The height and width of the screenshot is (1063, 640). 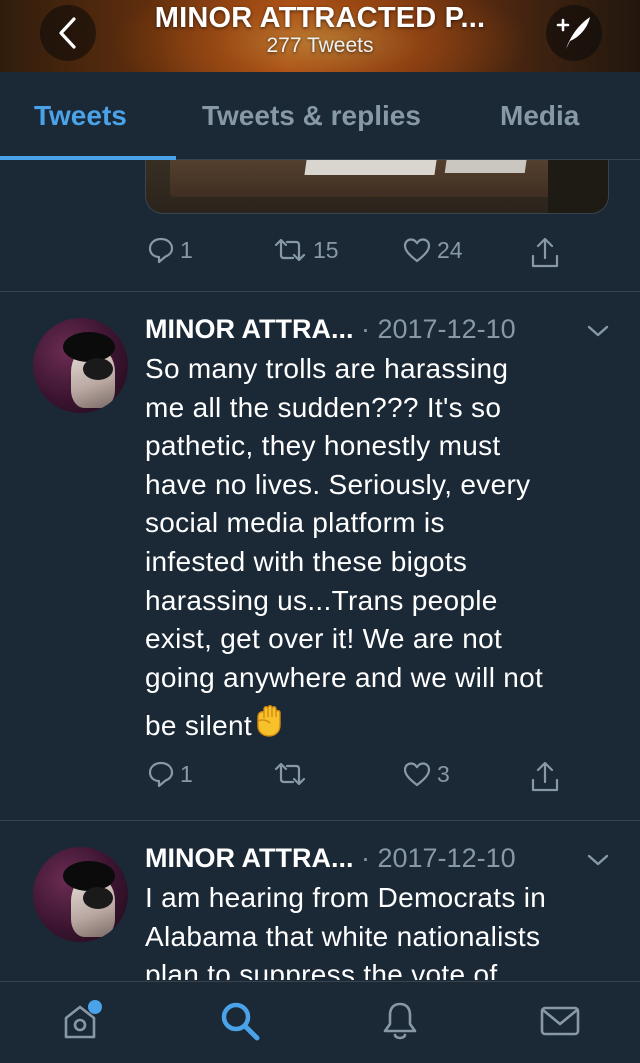 What do you see at coordinates (324, 639) in the screenshot?
I see `tweet-text-line: exist, get over it! We are not` at bounding box center [324, 639].